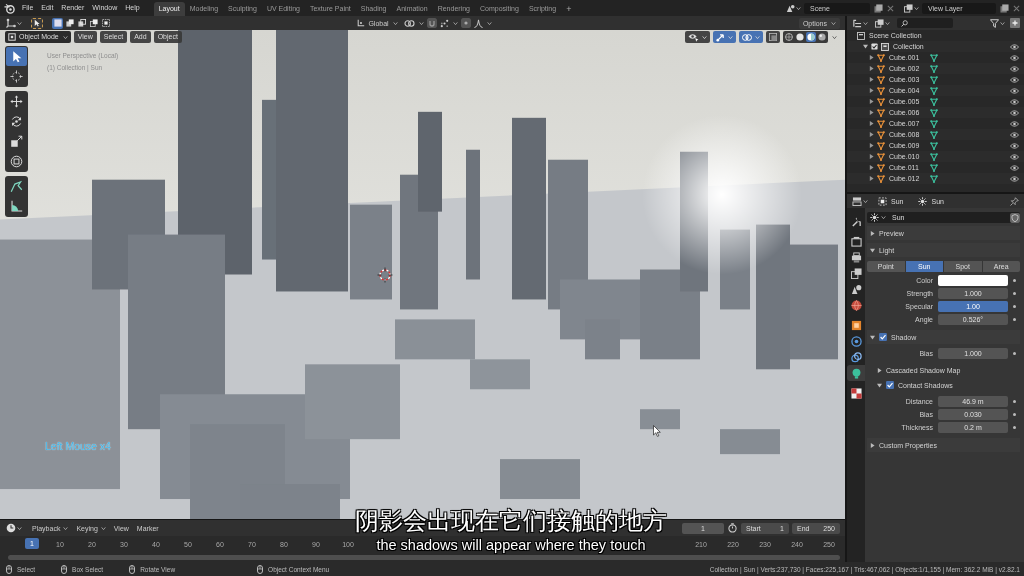 Image resolution: width=1024 pixels, height=576 pixels. I want to click on overlay-toggle, so click(751, 37).